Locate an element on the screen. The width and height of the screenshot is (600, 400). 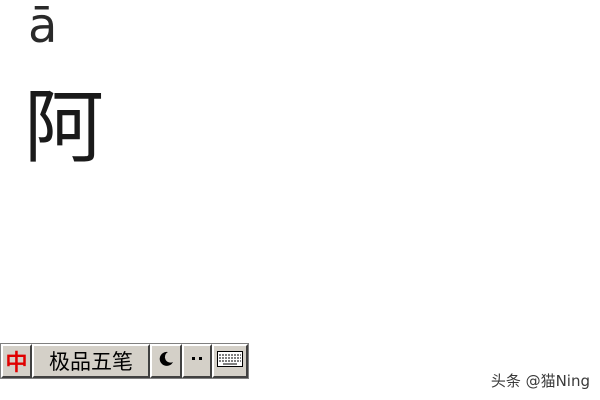
moon-icon is located at coordinates (166, 361).